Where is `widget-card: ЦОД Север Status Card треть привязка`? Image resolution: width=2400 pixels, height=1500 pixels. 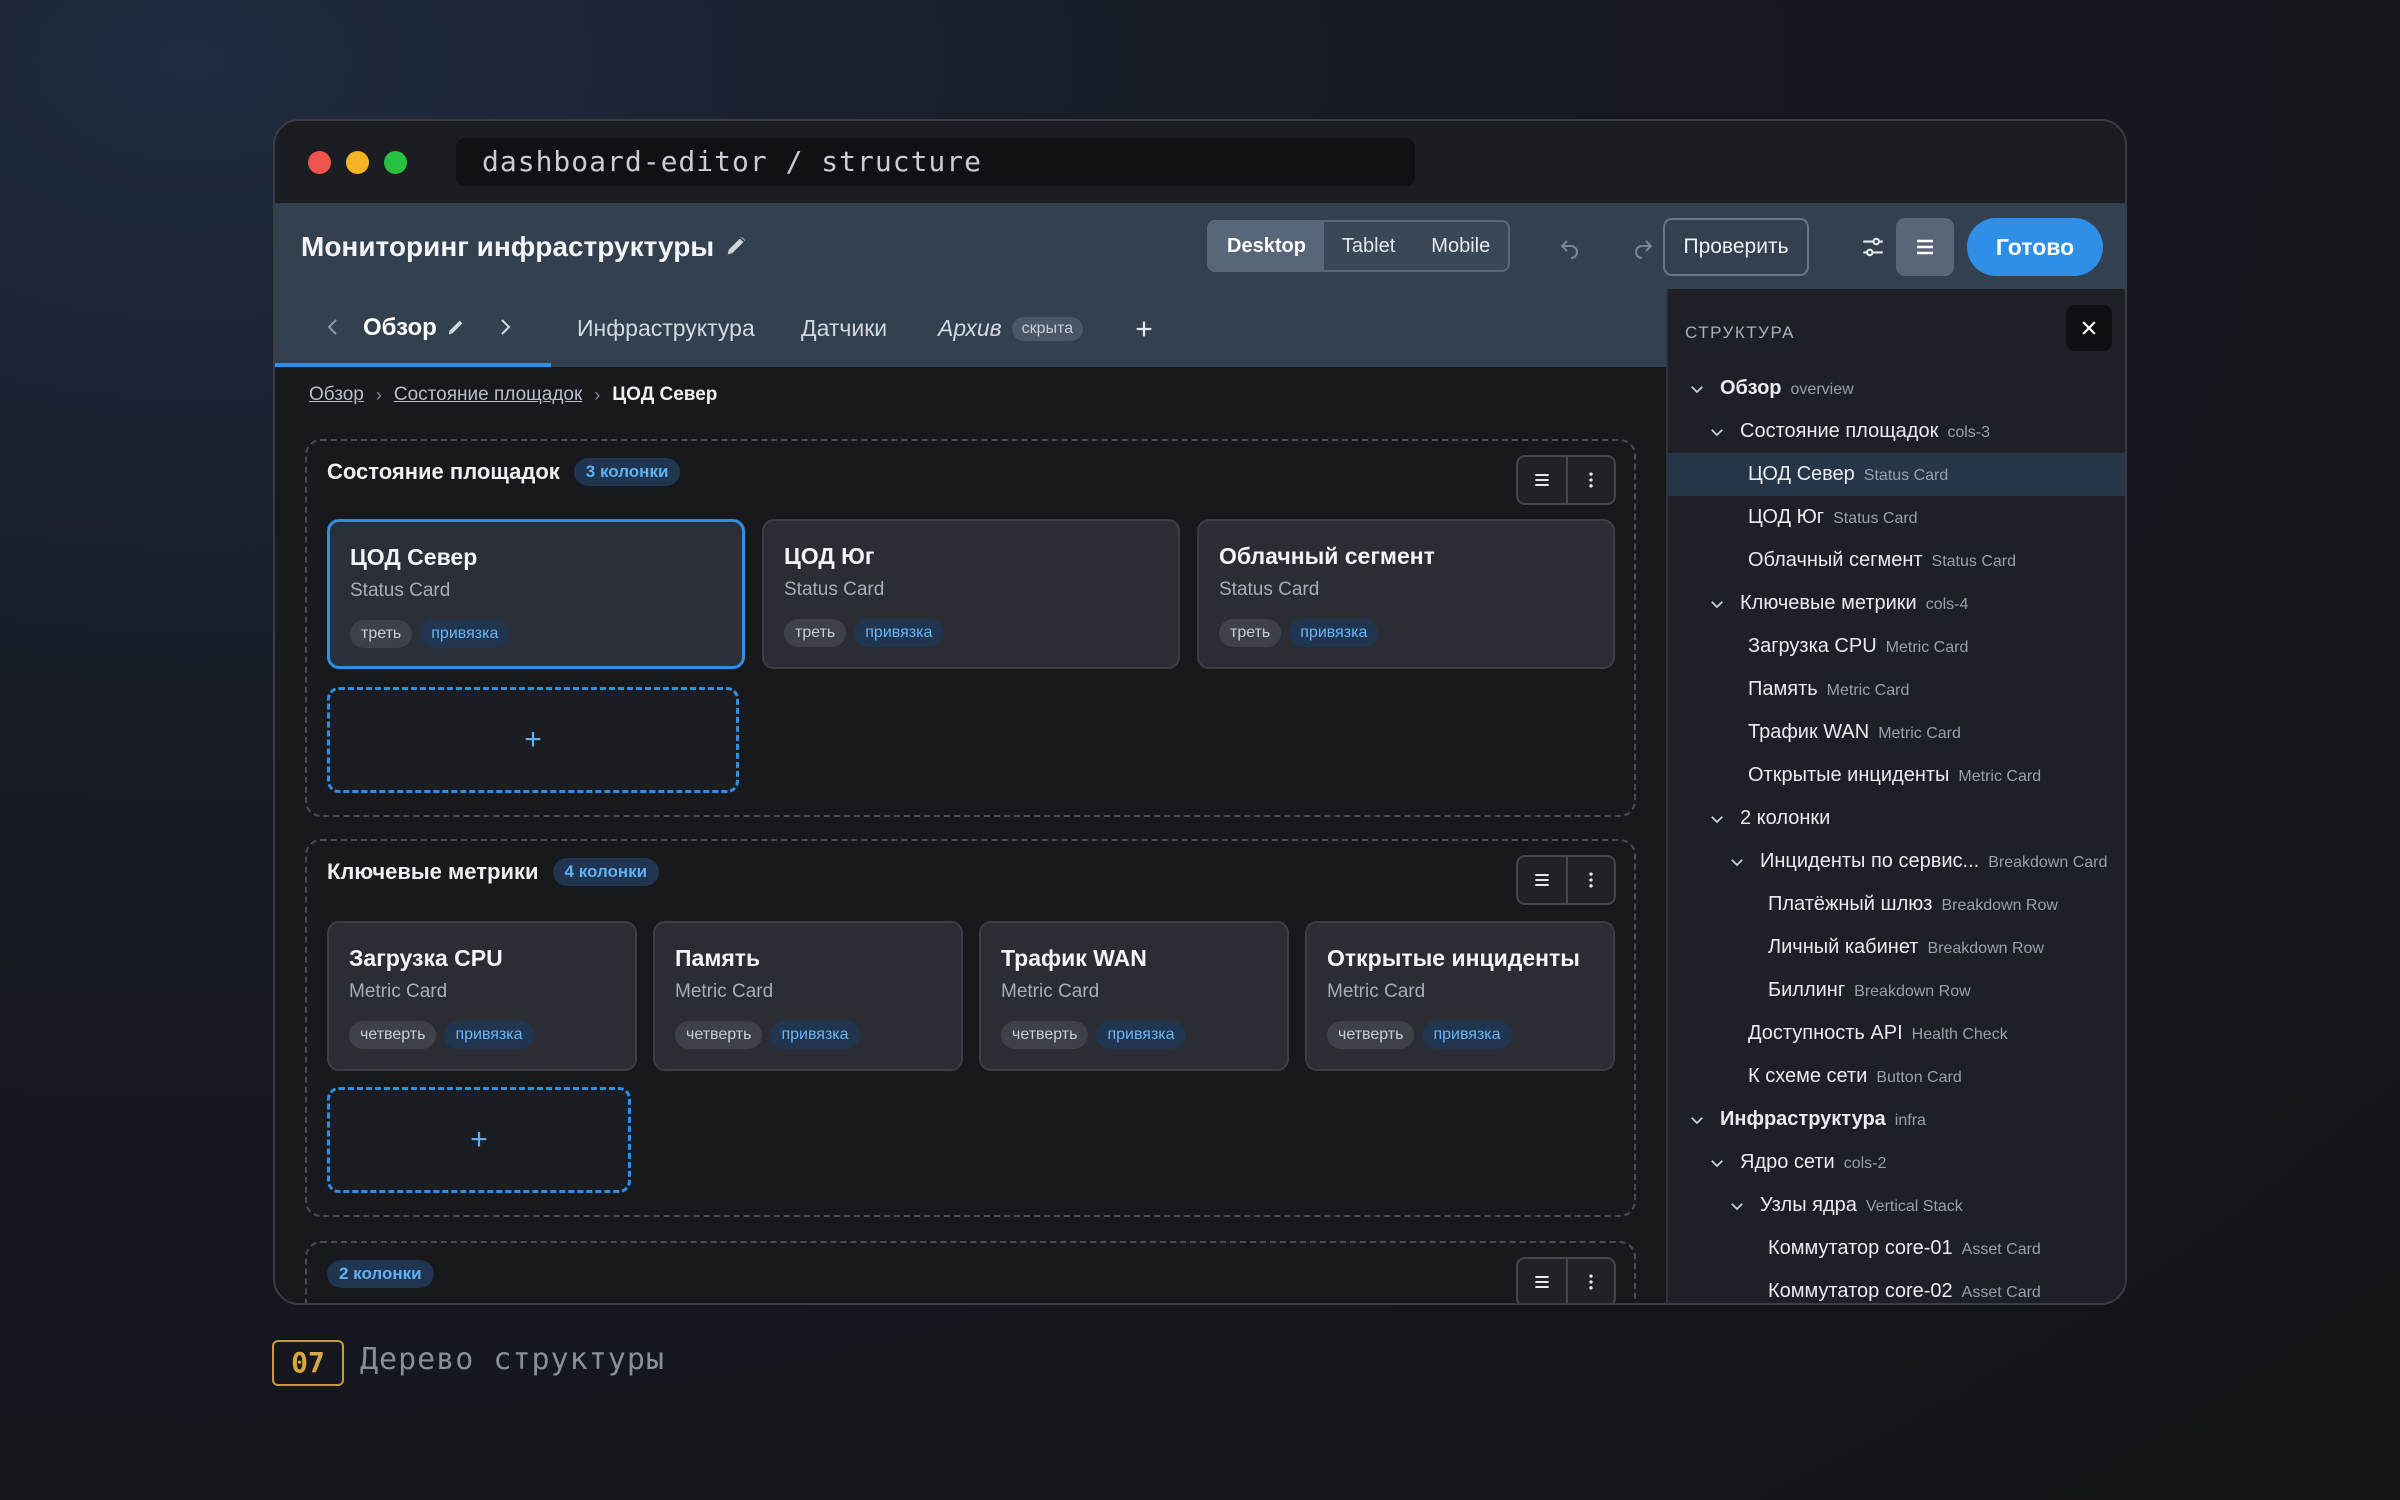 widget-card: ЦОД Север Status Card треть привязка is located at coordinates (536, 594).